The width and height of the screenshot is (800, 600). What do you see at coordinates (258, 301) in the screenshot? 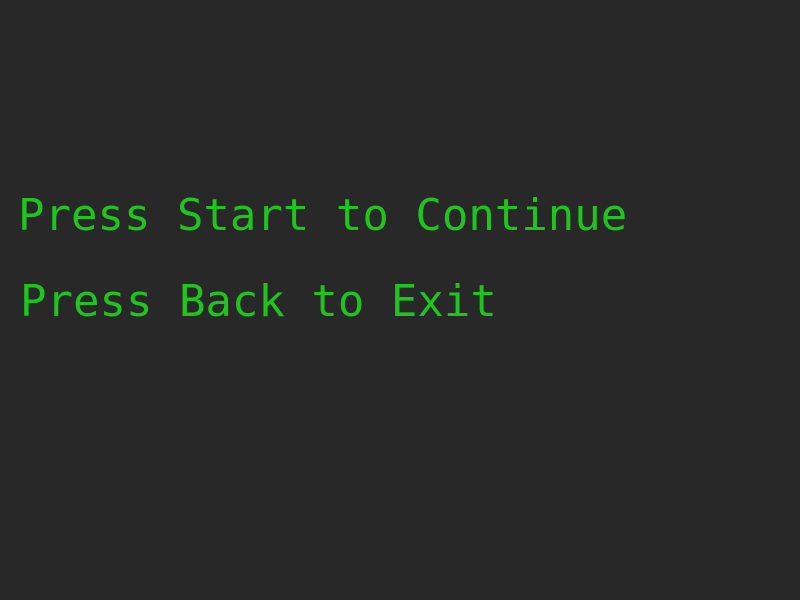
I see `back-prompt-text: Press Back to Exit` at bounding box center [258, 301].